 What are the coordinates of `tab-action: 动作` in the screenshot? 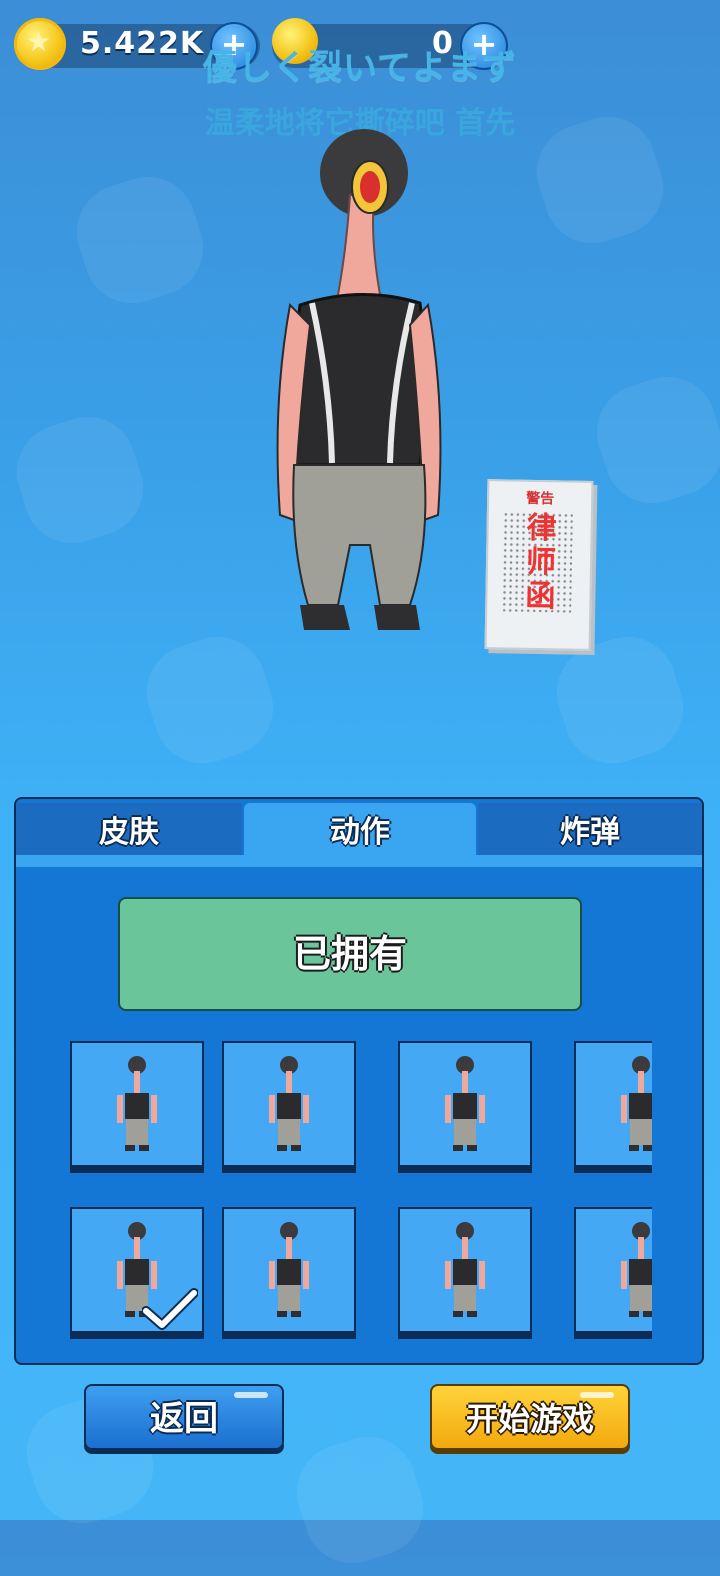 It's located at (360, 829).